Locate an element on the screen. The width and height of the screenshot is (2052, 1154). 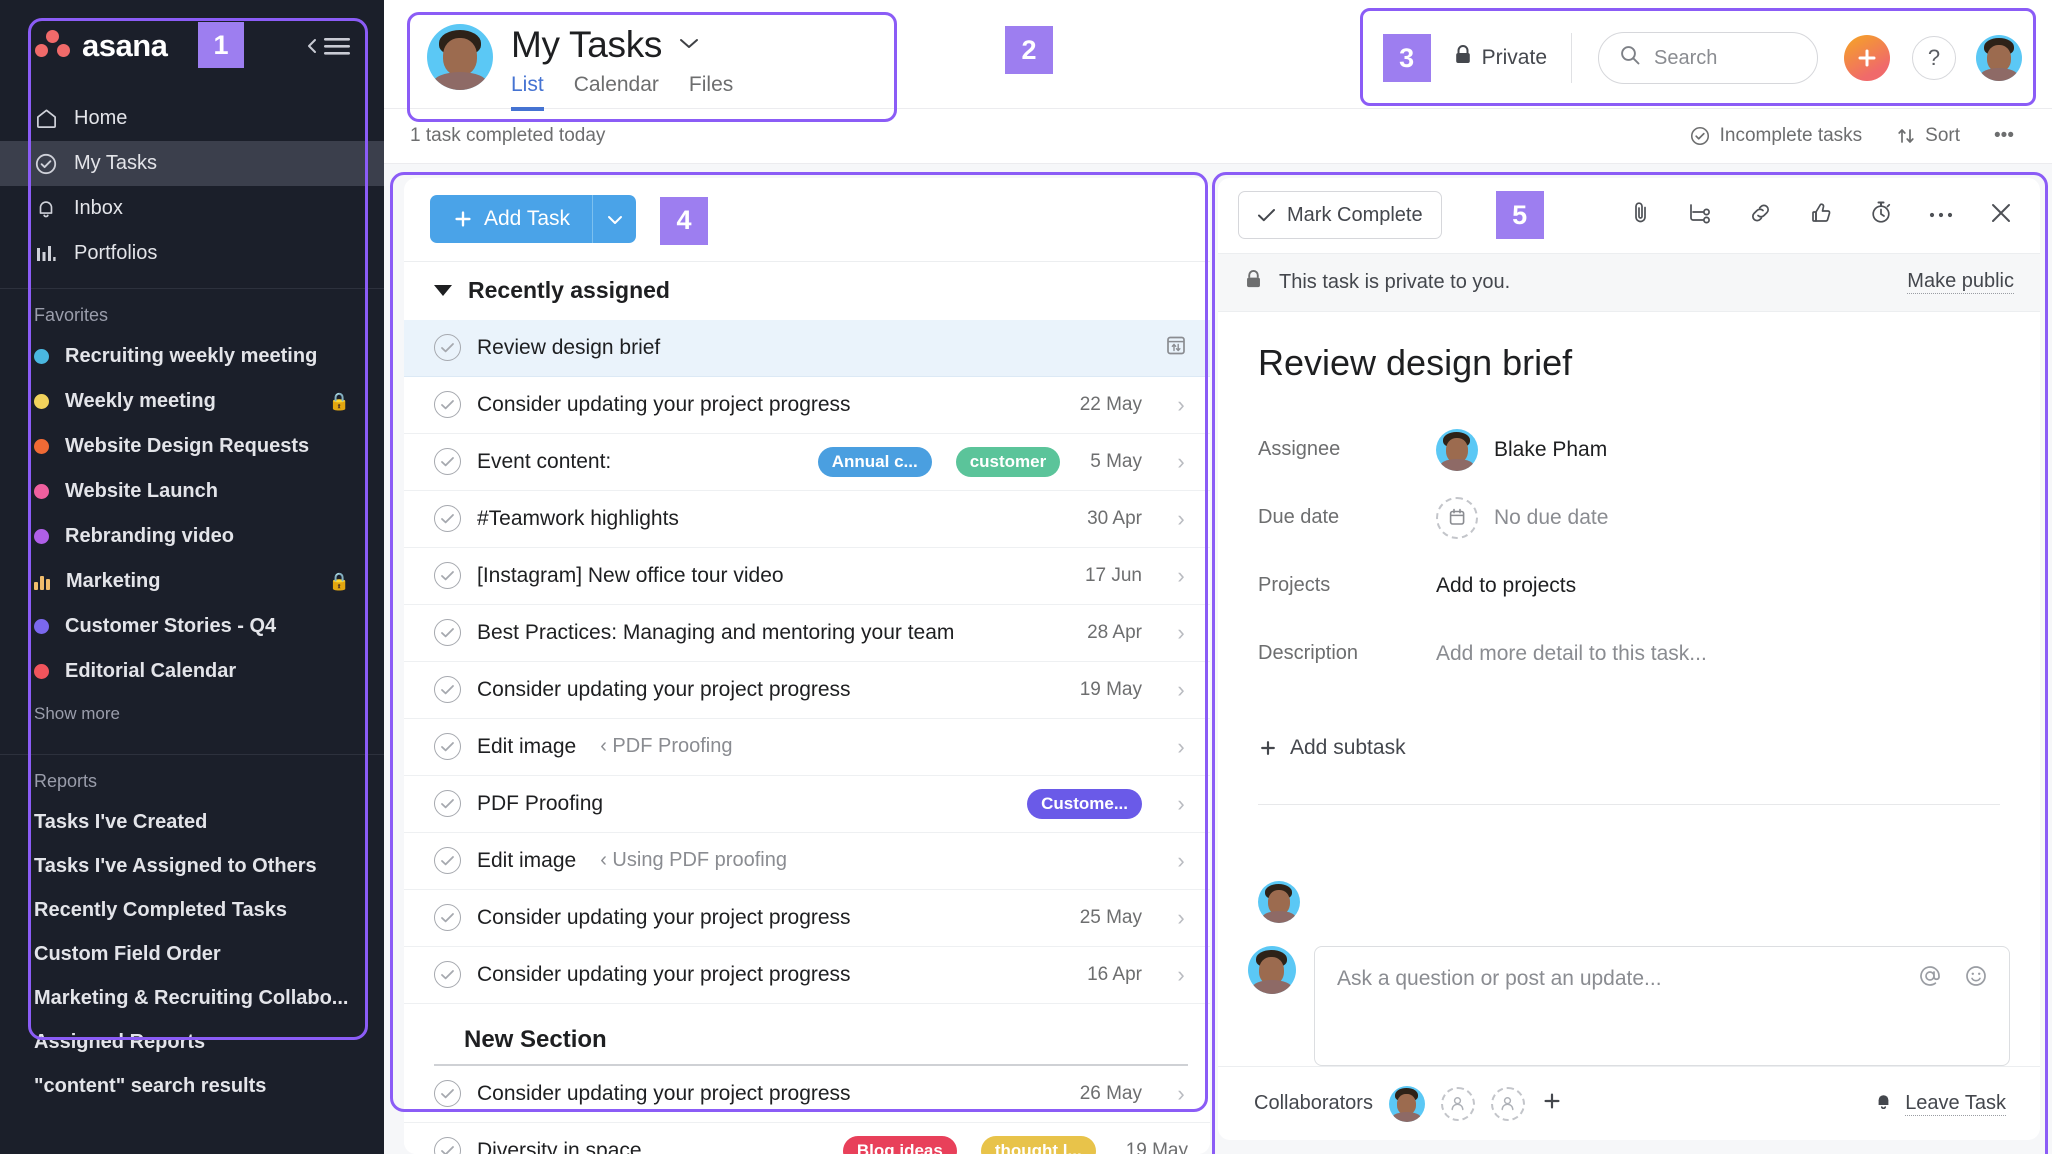
more-icon is located at coordinates (1941, 215).